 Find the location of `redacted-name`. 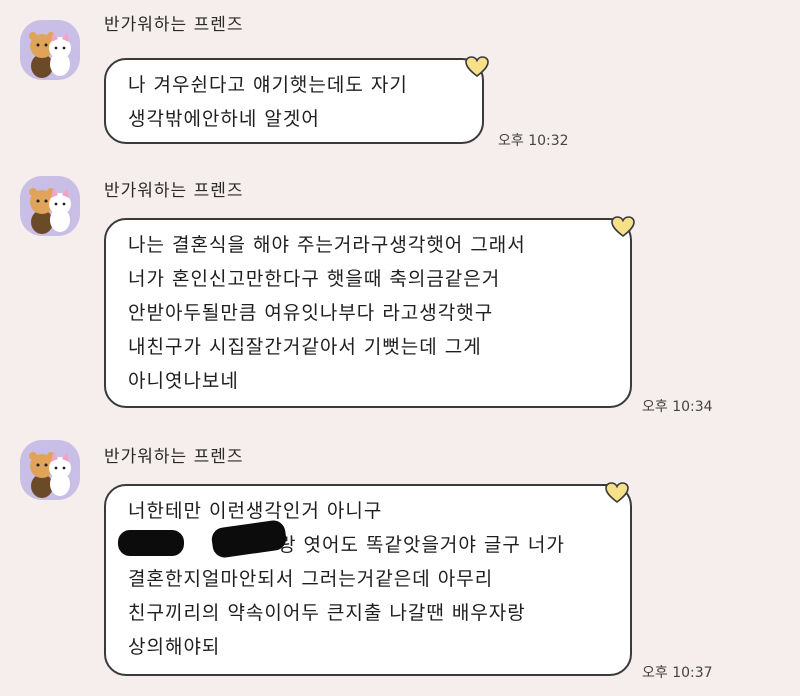

redacted-name is located at coordinates (151, 543).